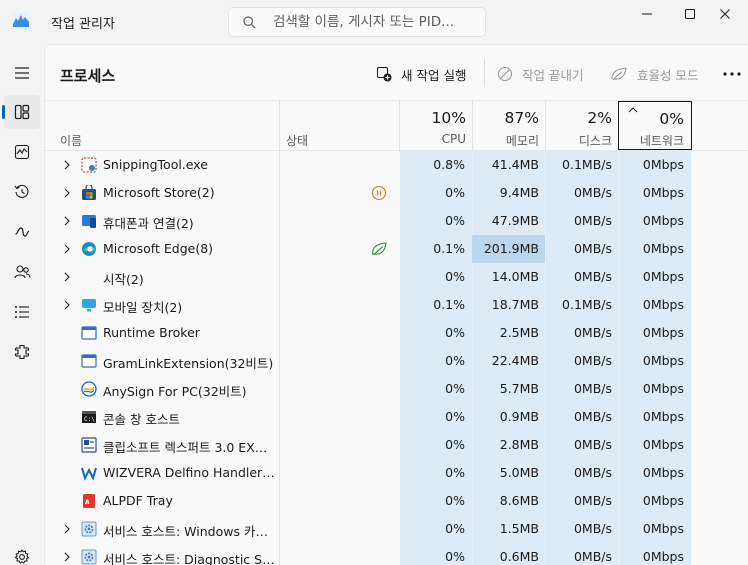 This screenshot has width=748, height=565. What do you see at coordinates (71, 140) in the screenshot?
I see `column-name-header: 이름` at bounding box center [71, 140].